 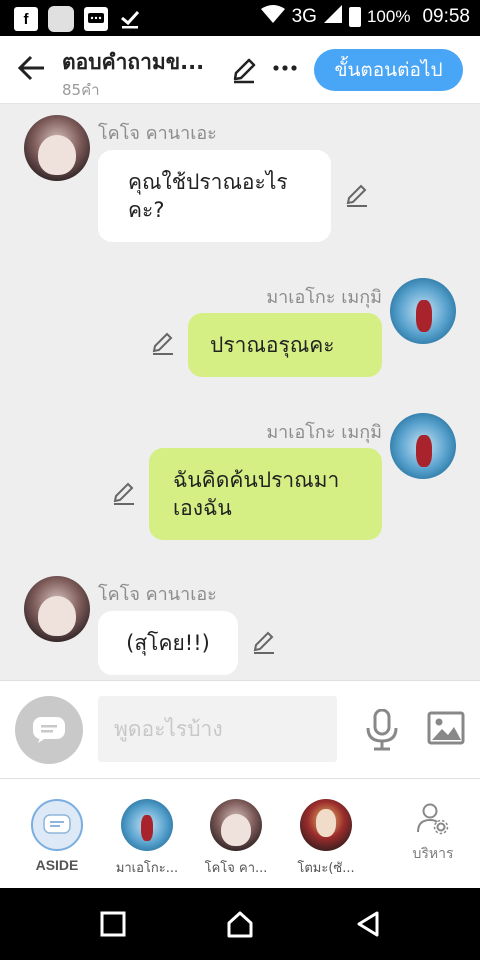 I want to click on message-bubble: ฉันคิดค้นปราณมาเองฉัน, so click(x=265, y=494).